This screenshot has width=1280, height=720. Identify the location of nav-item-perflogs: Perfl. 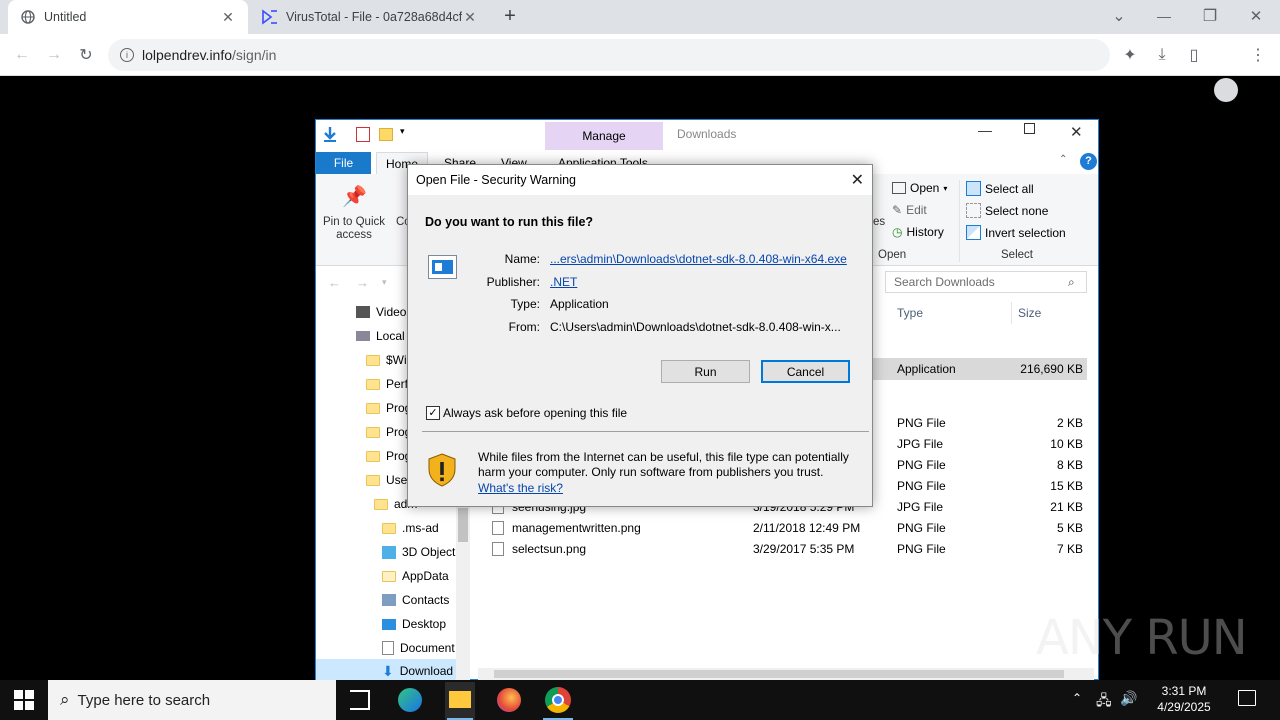
(388, 384).